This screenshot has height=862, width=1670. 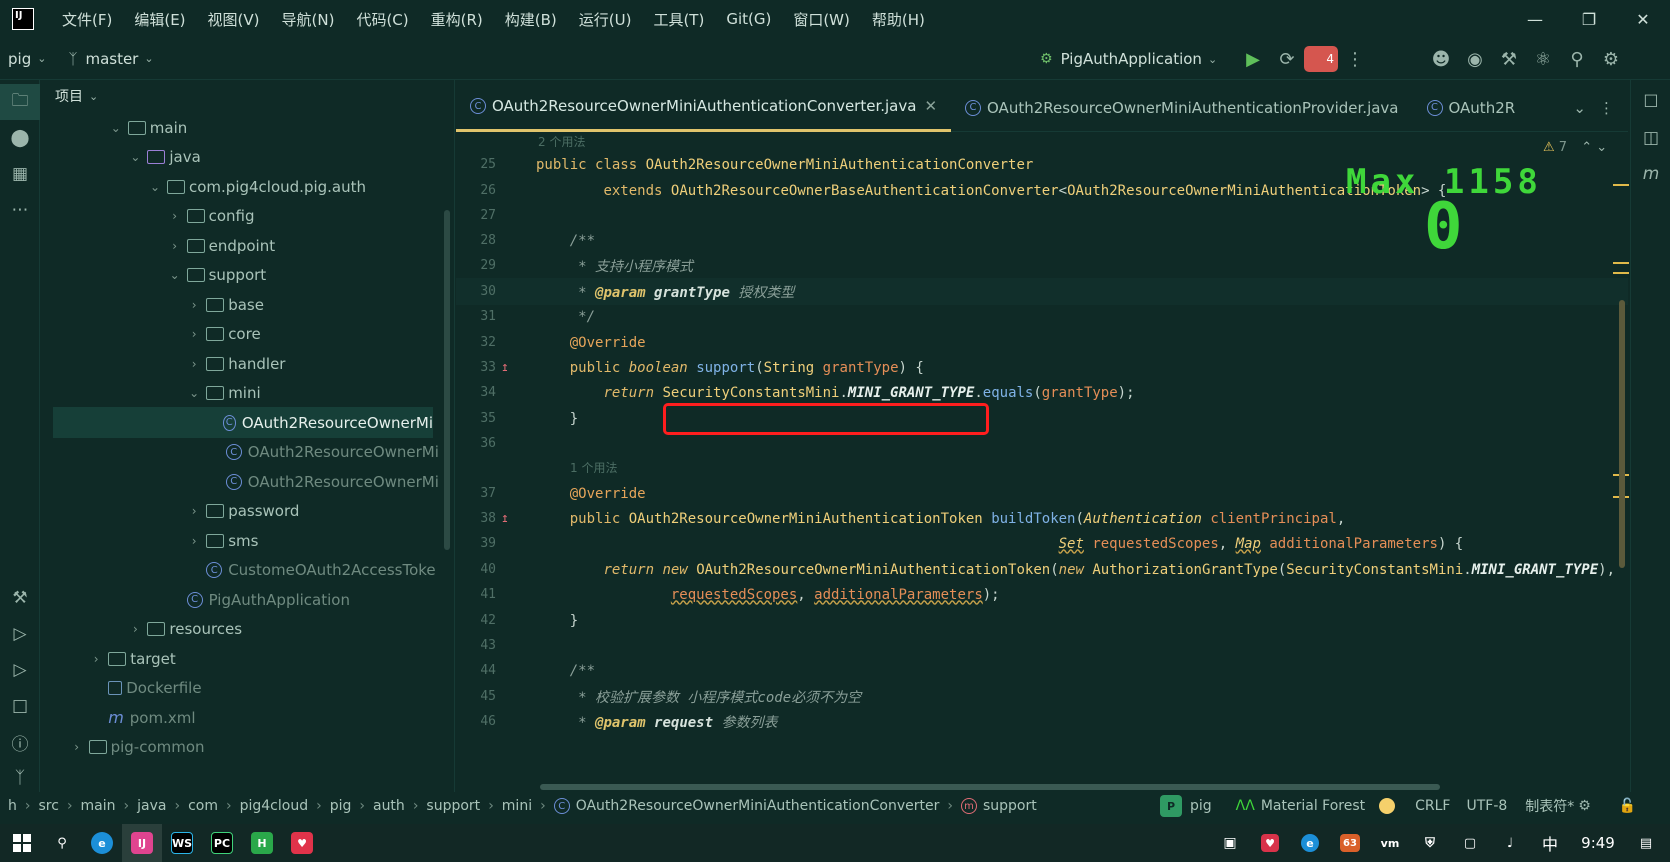 What do you see at coordinates (48, 806) in the screenshot?
I see `breadcrumb-item: src` at bounding box center [48, 806].